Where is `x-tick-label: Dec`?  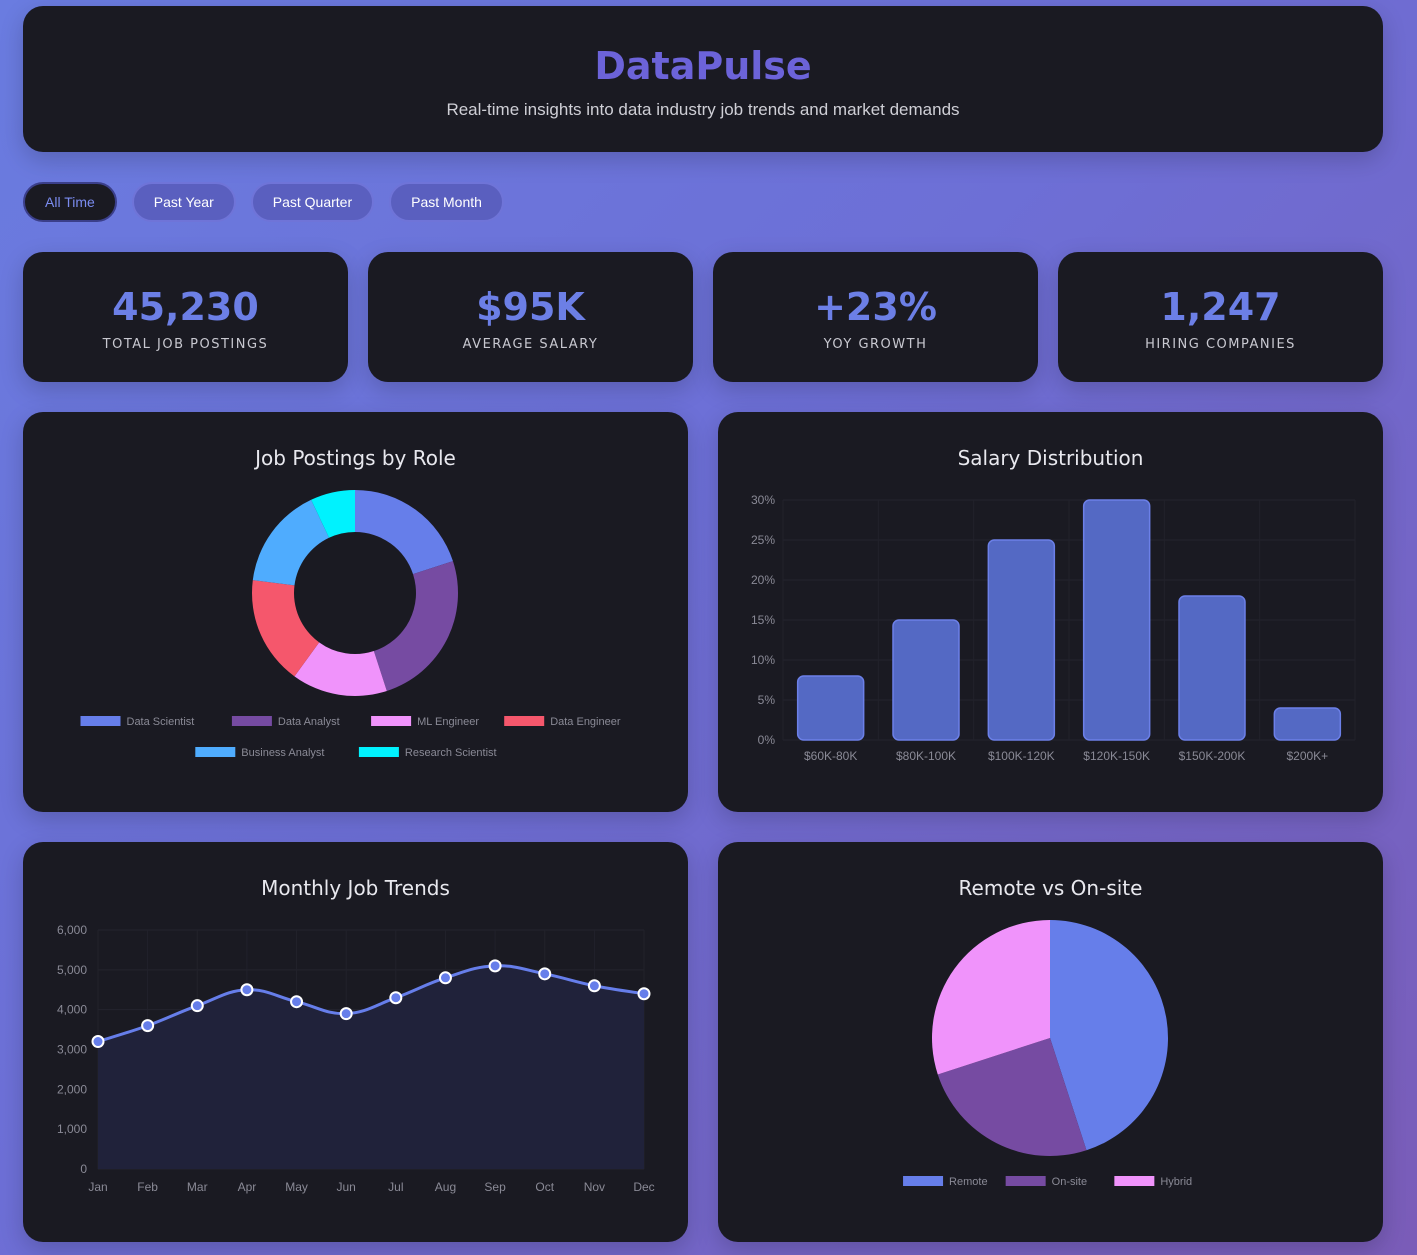 x-tick-label: Dec is located at coordinates (643, 1187).